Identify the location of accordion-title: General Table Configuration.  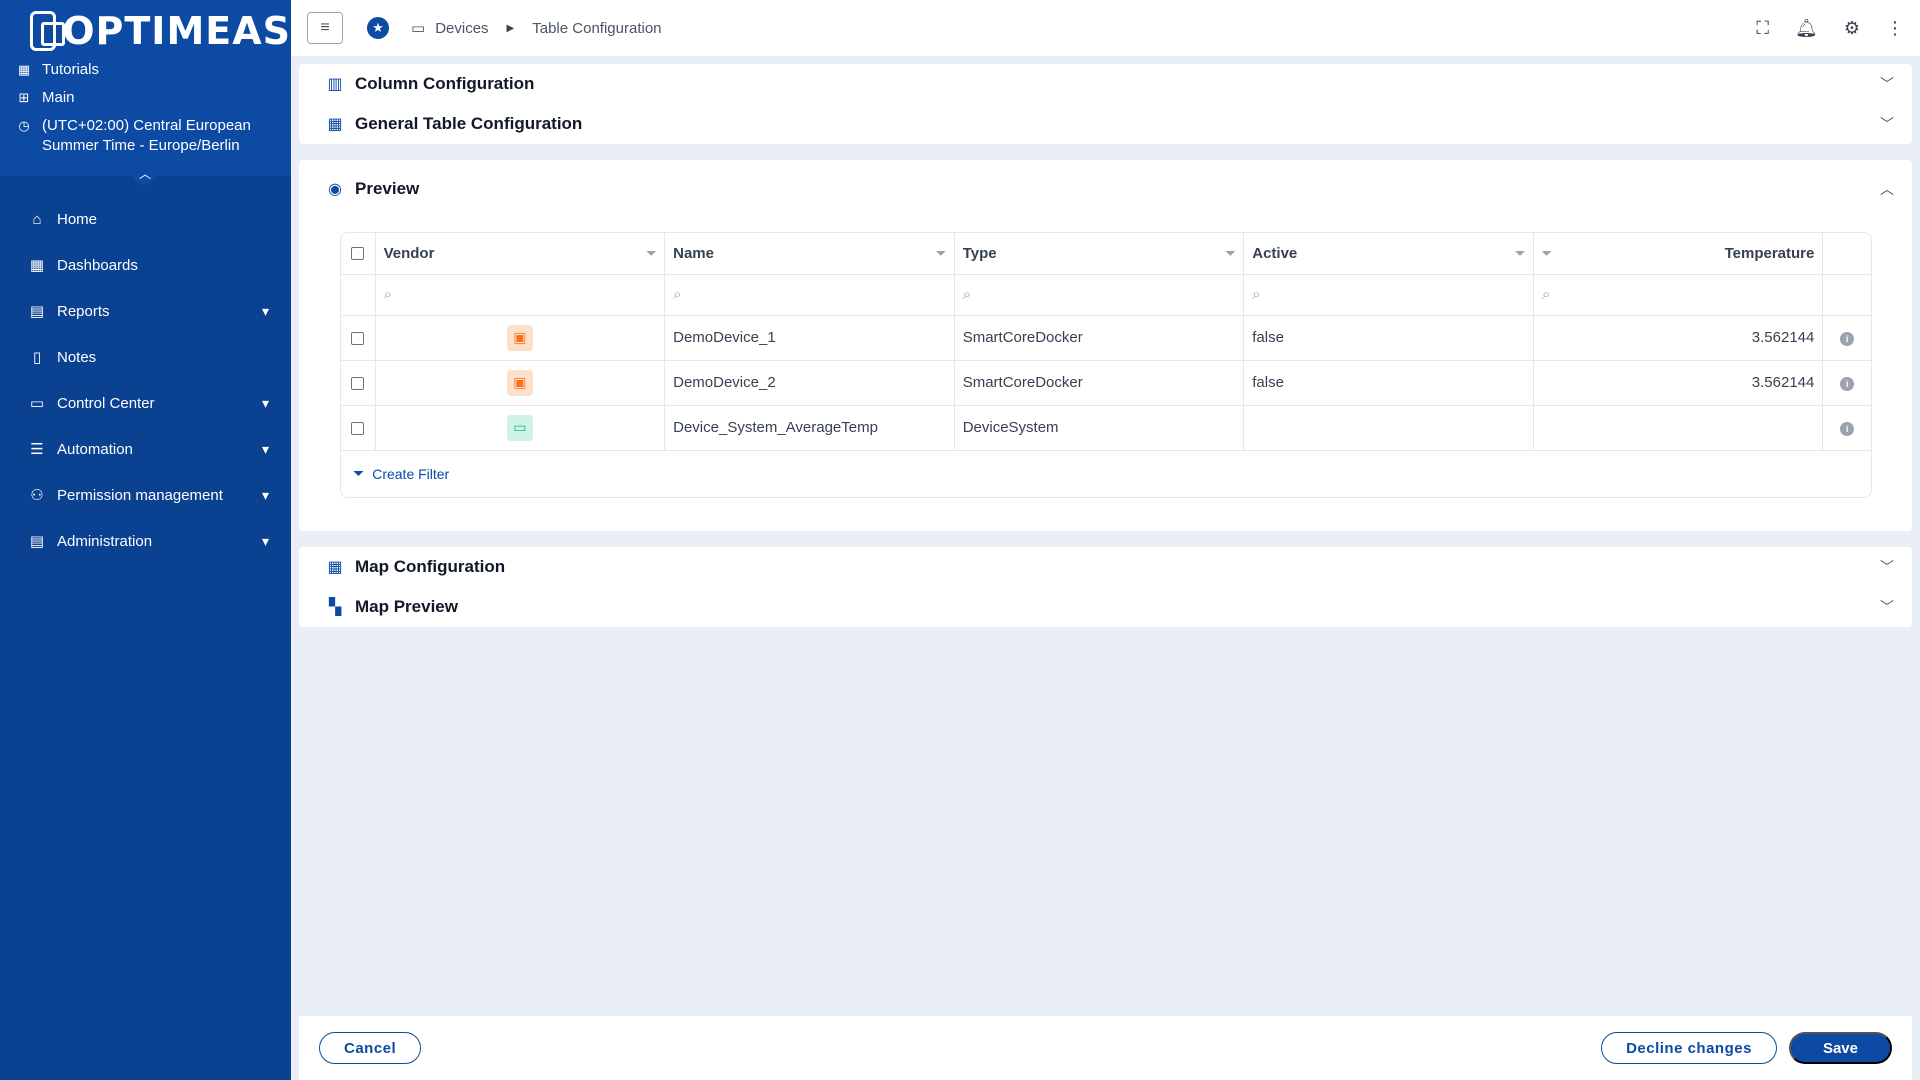
(469, 123).